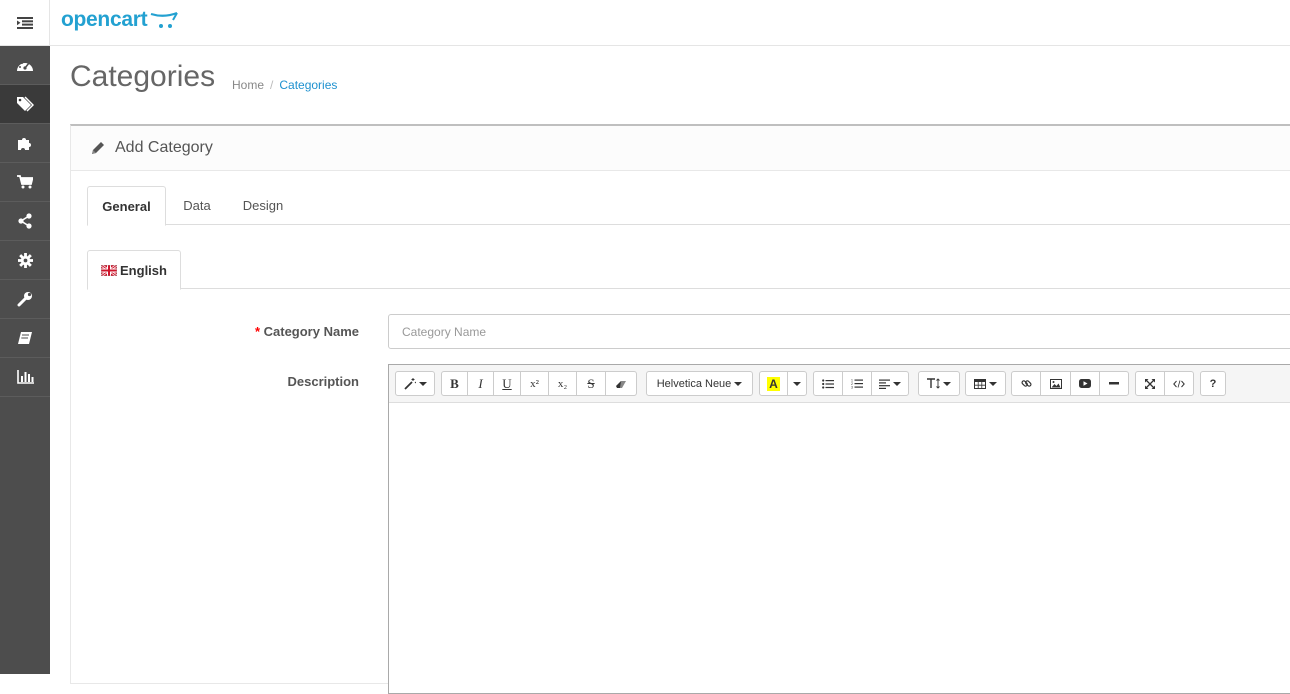 The image size is (1290, 694). I want to click on paragraph-group: 123, so click(861, 383).